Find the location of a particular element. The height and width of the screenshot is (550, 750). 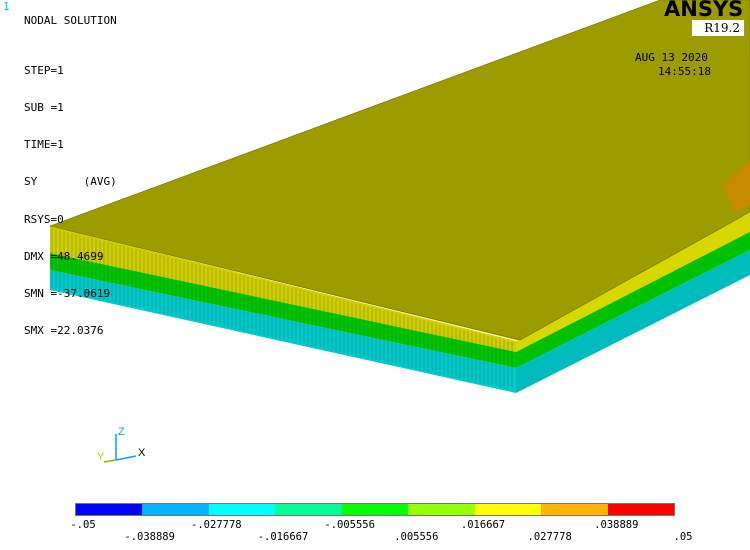

triad-z-label: Z is located at coordinates (121, 432).